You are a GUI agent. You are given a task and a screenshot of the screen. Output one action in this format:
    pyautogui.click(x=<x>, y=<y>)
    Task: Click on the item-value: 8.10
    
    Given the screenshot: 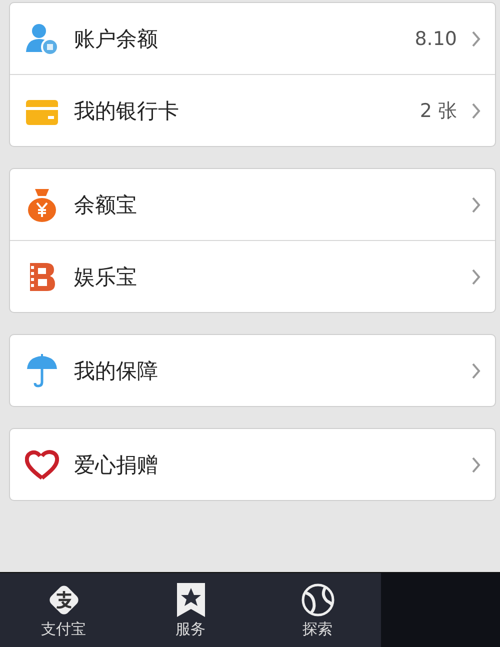 What is the action you would take?
    pyautogui.click(x=435, y=39)
    